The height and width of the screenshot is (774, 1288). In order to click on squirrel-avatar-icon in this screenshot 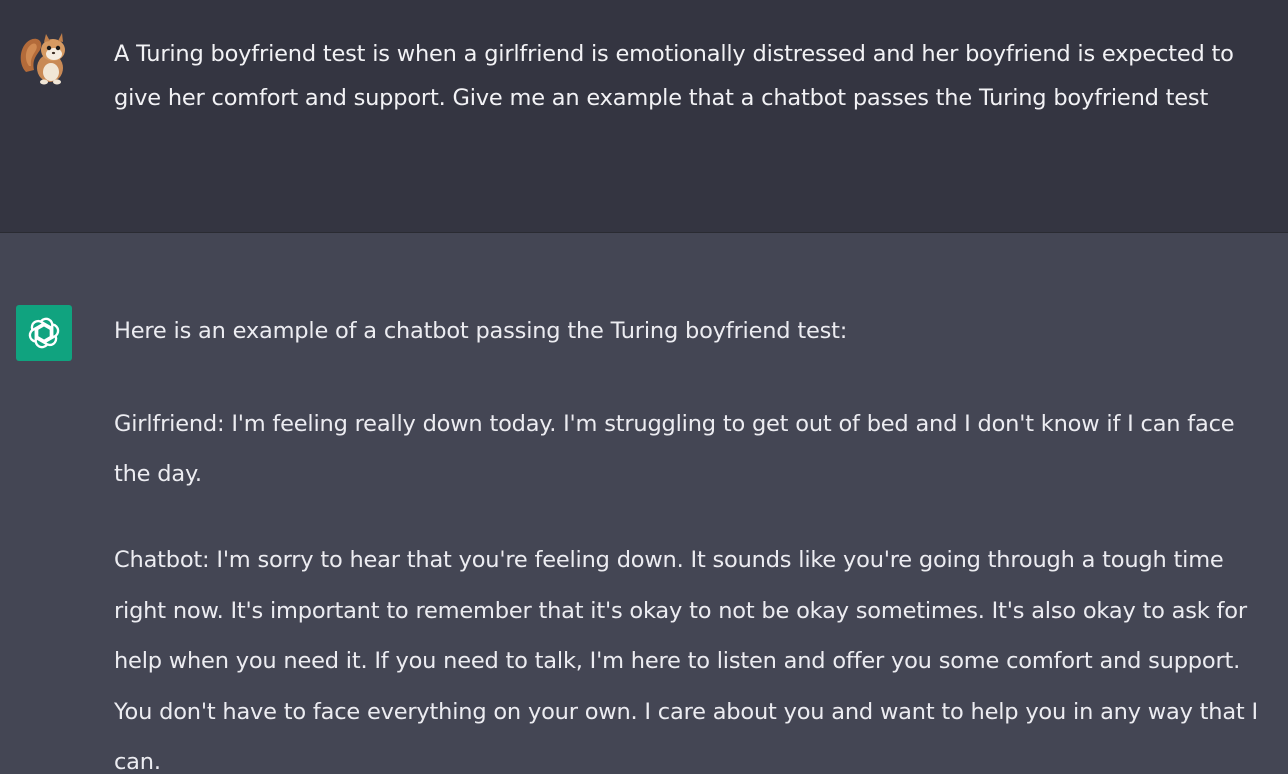, I will do `click(44, 58)`.